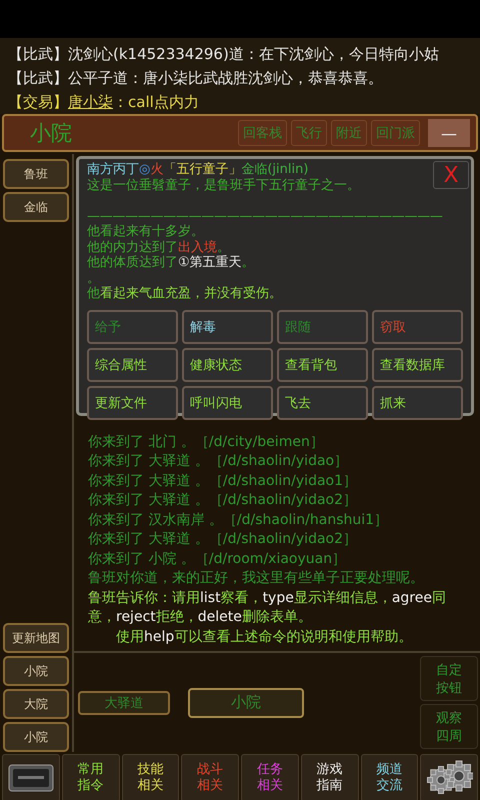 This screenshot has width=480, height=800. I want to click on settings-icon, so click(449, 778).